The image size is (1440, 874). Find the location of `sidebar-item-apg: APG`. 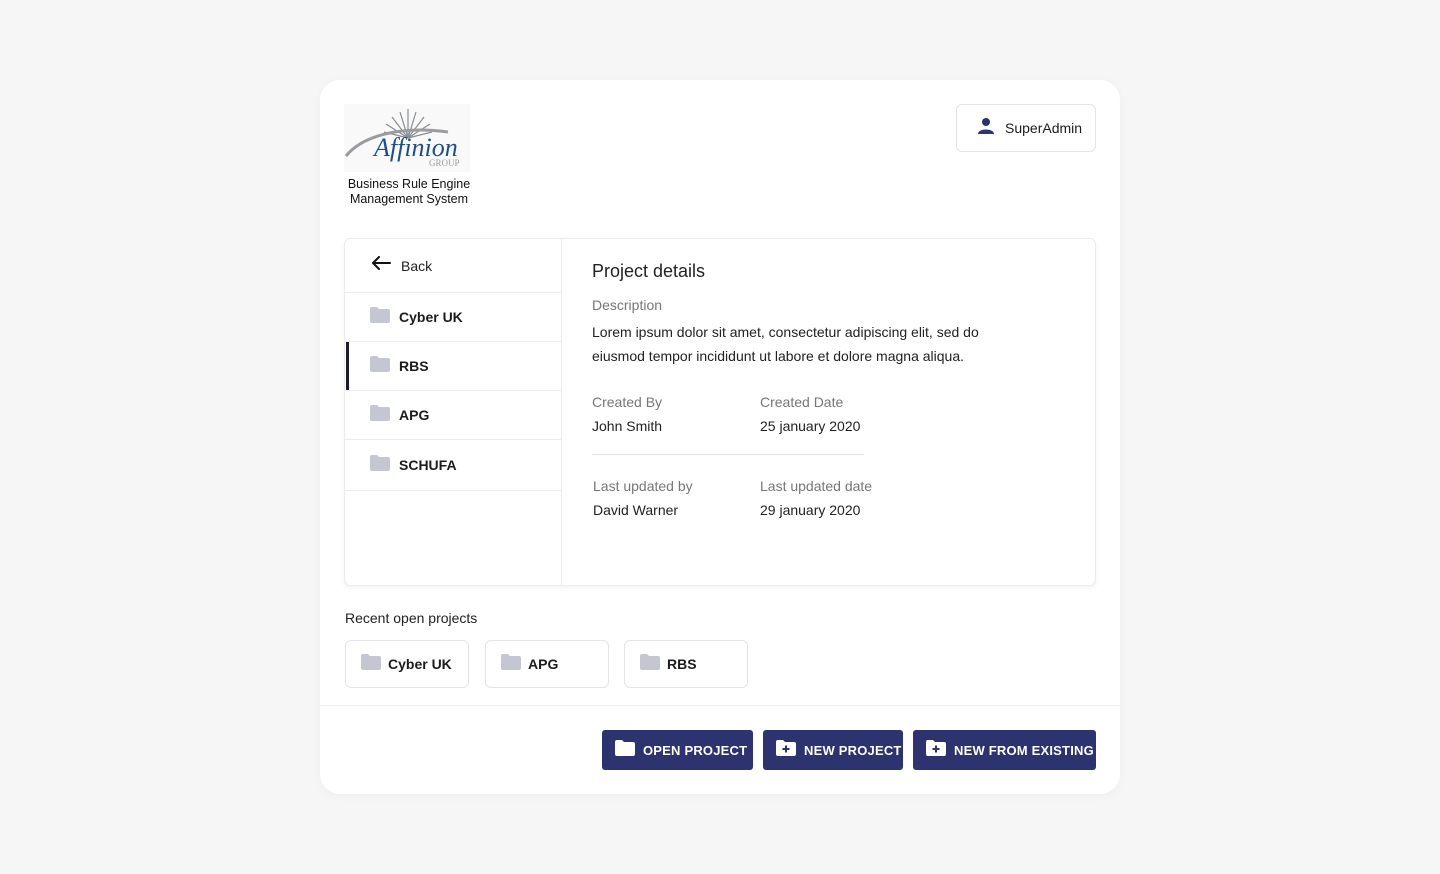

sidebar-item-apg: APG is located at coordinates (453, 415).